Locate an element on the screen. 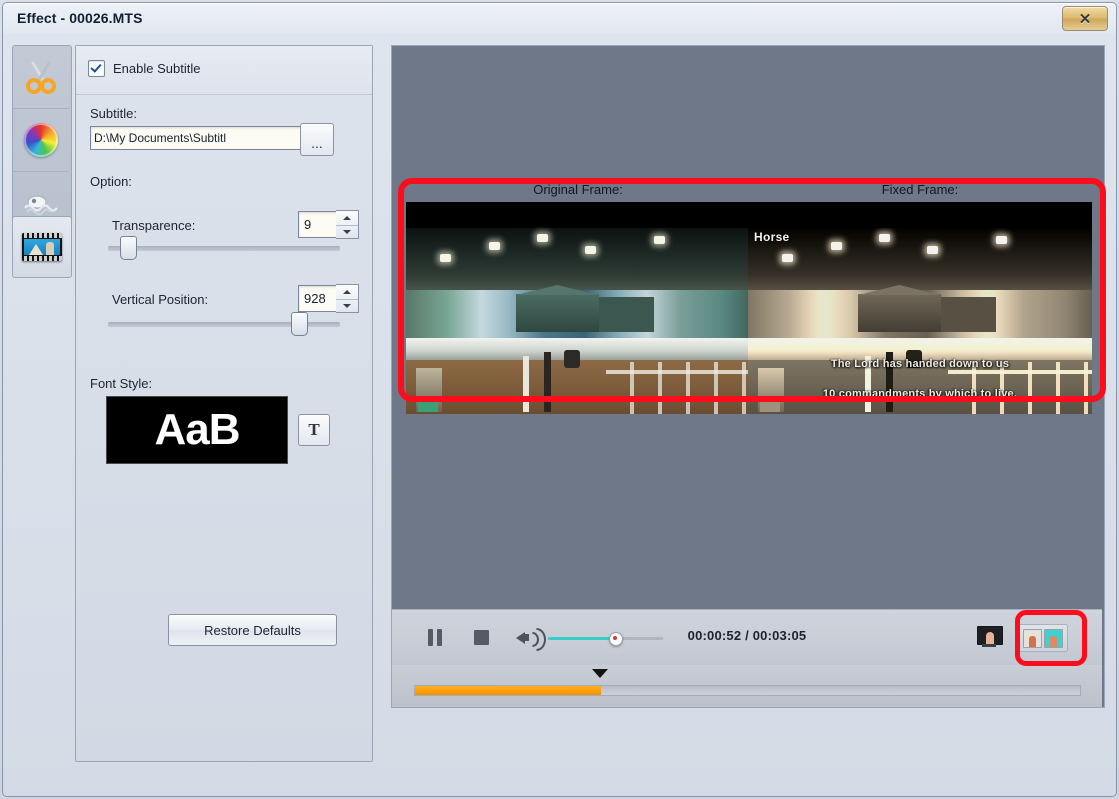 Image resolution: width=1119 pixels, height=799 pixels. transparence-label: Transparence: is located at coordinates (154, 225).